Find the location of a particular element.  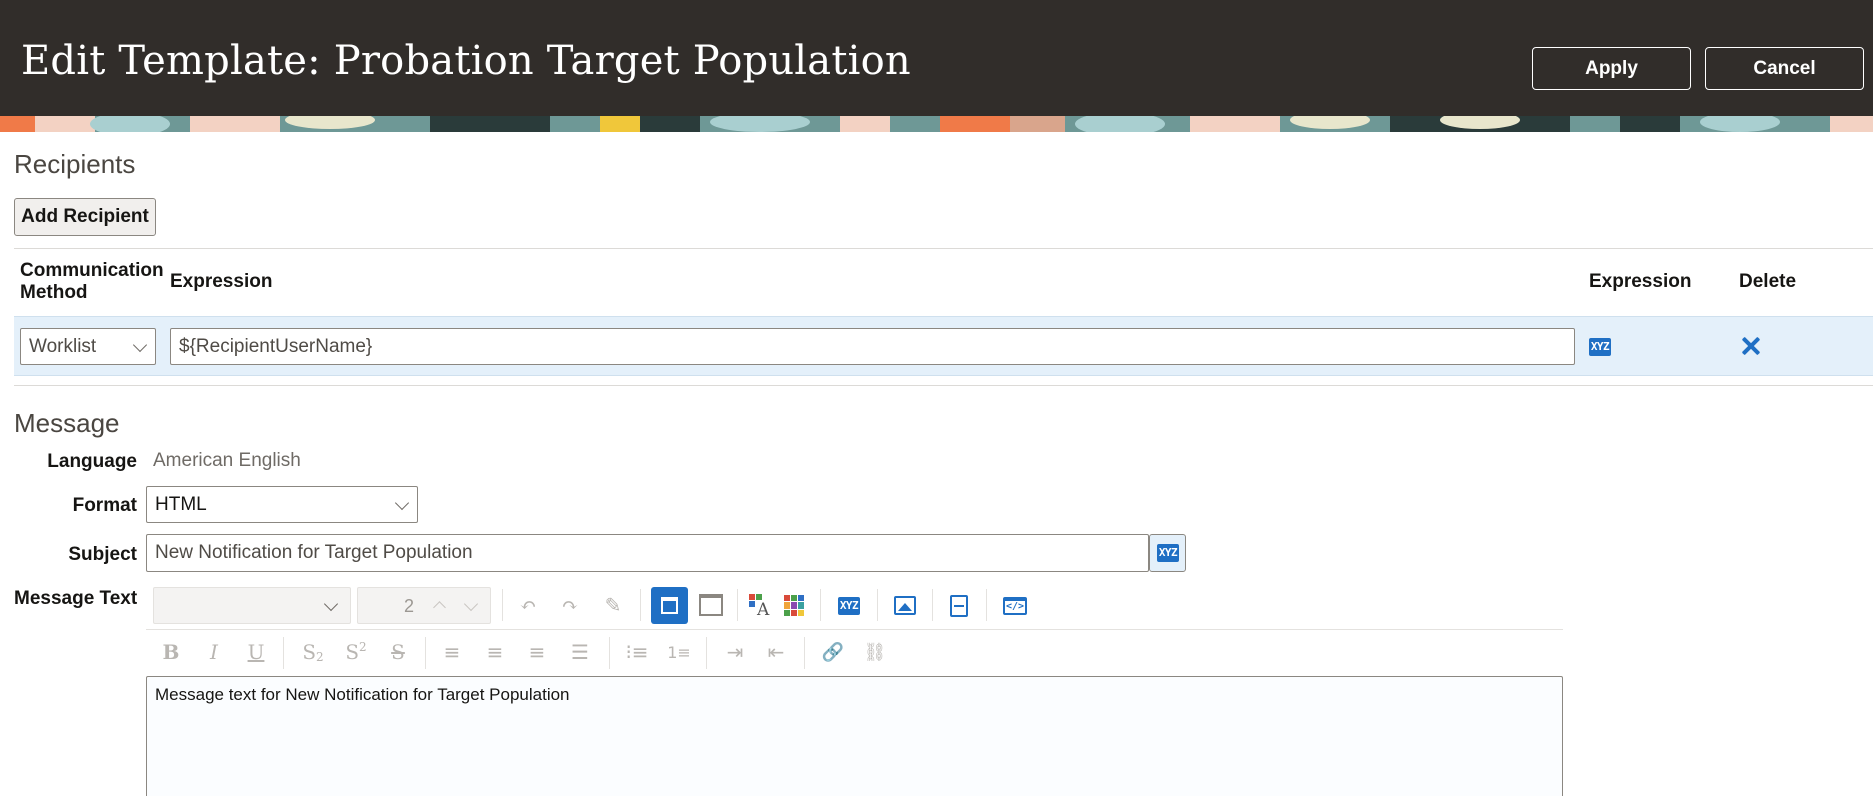

indent-icon: ⇥ is located at coordinates (735, 652).